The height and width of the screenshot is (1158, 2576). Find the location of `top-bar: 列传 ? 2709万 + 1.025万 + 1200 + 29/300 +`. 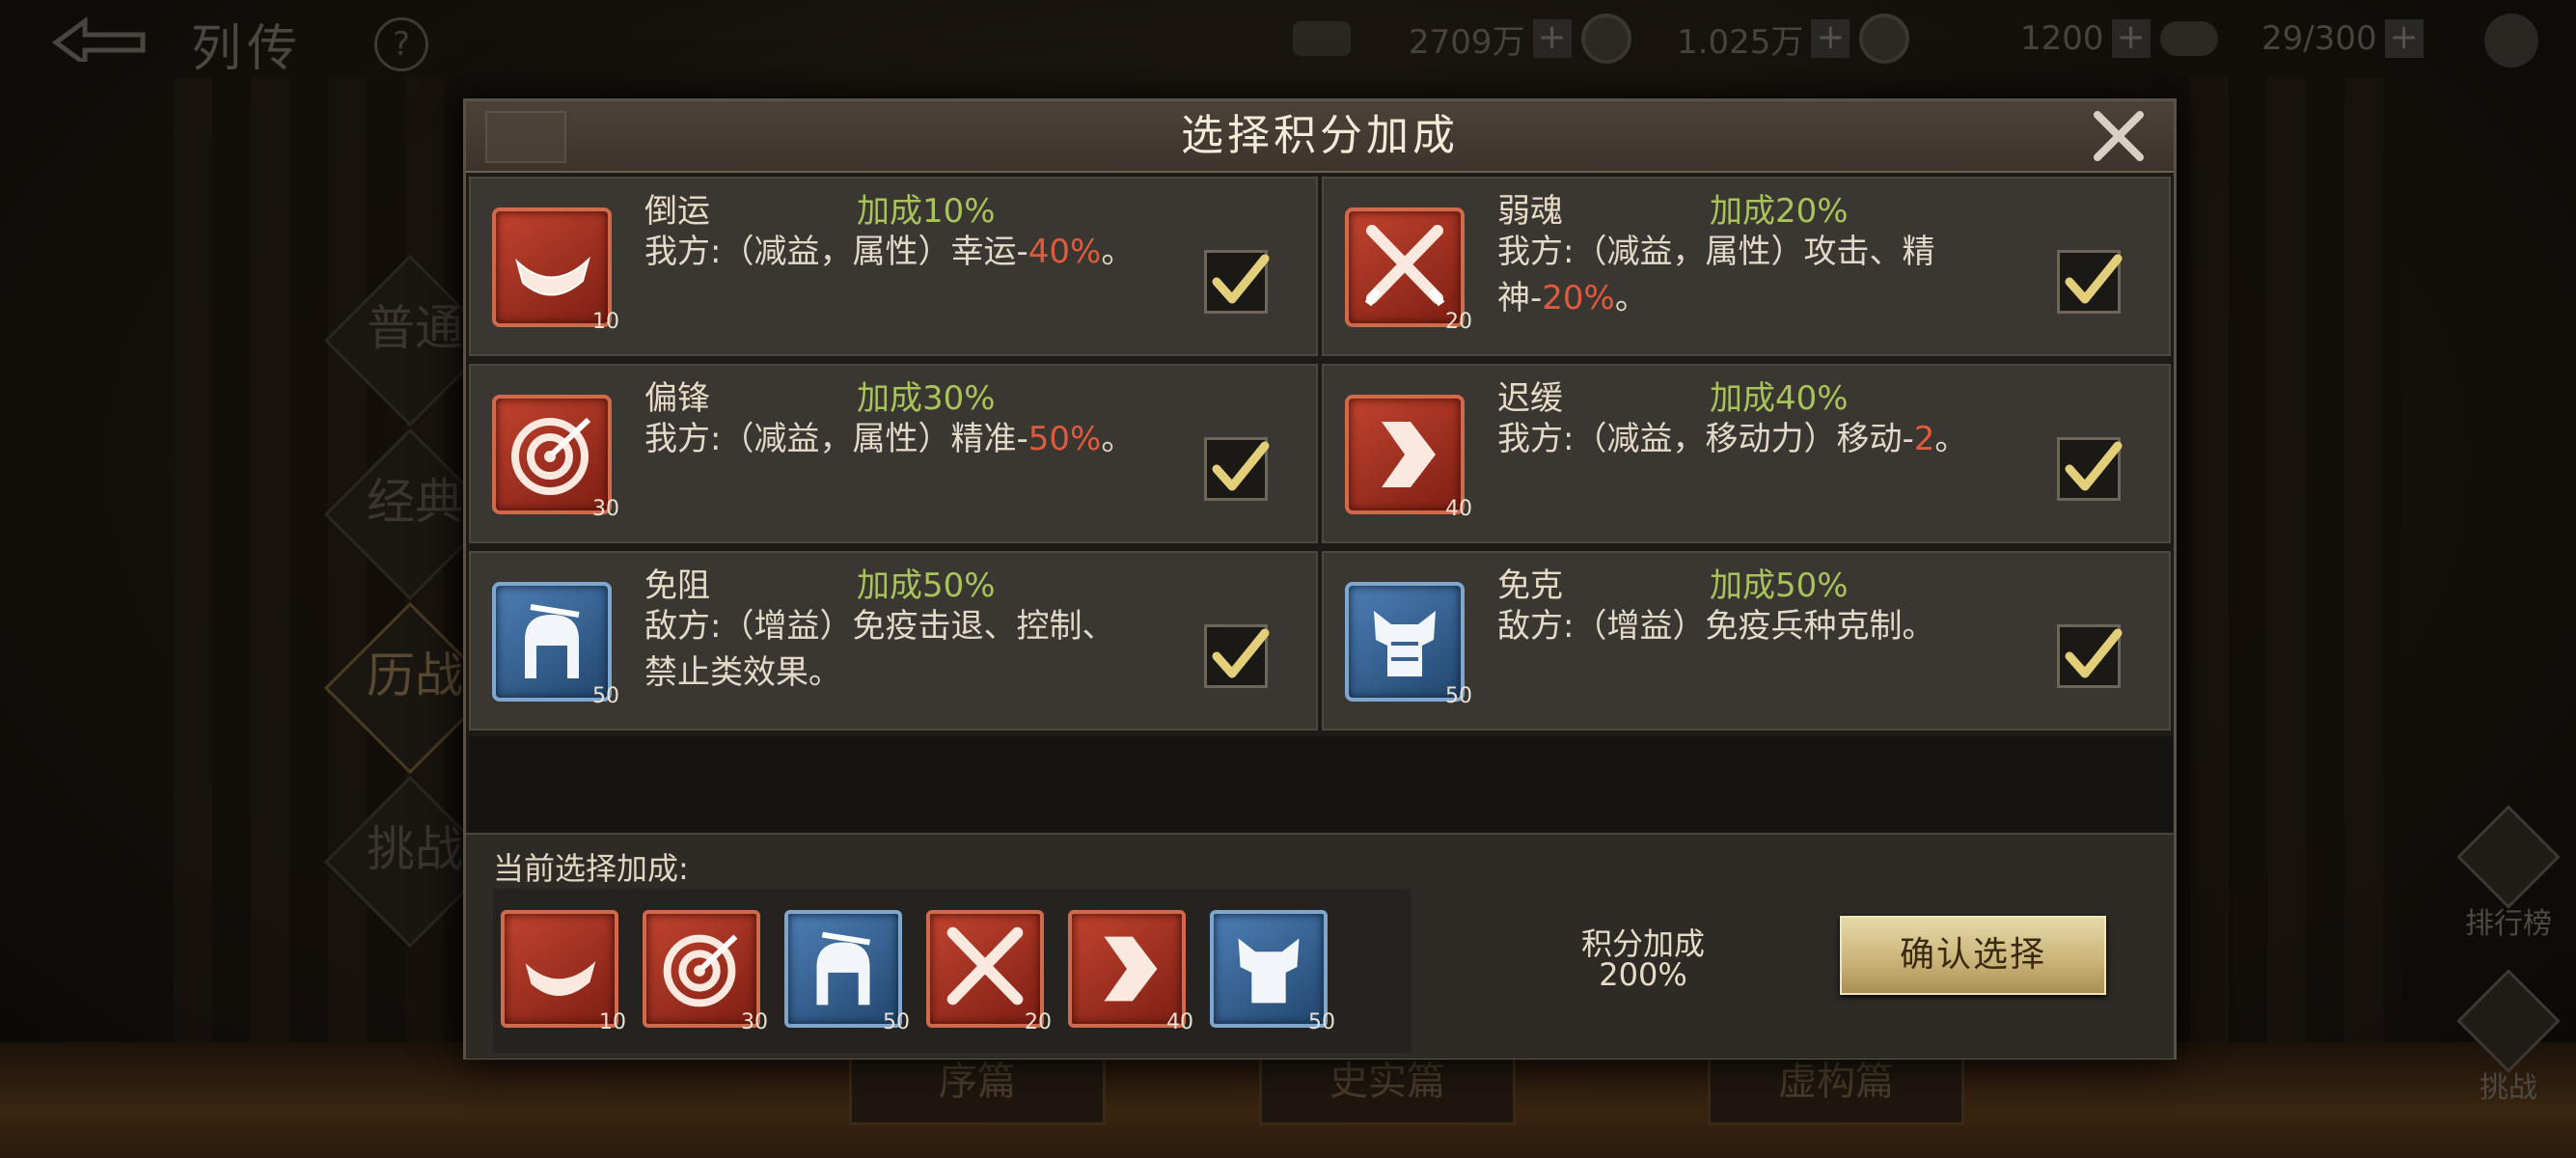

top-bar: 列传 ? 2709万 + 1.025万 + 1200 + 29/300 + is located at coordinates (1288, 40).